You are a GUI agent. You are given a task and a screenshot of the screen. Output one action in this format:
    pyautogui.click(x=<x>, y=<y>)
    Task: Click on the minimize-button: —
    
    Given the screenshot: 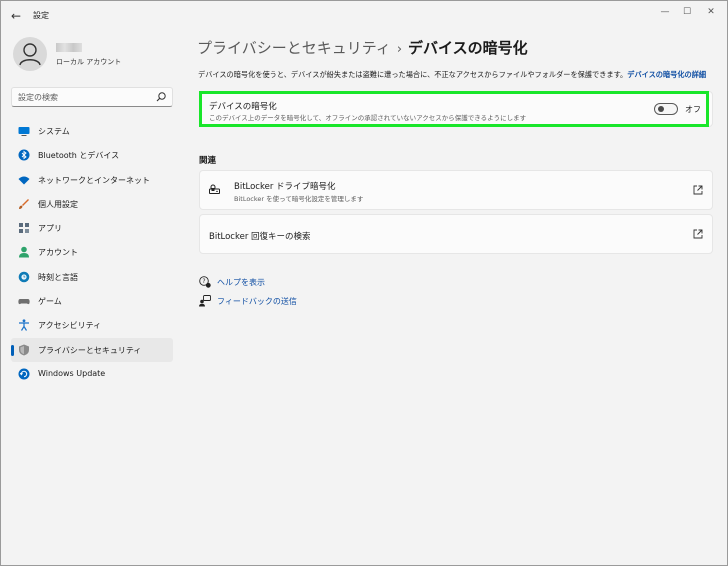 What is the action you would take?
    pyautogui.click(x=665, y=12)
    